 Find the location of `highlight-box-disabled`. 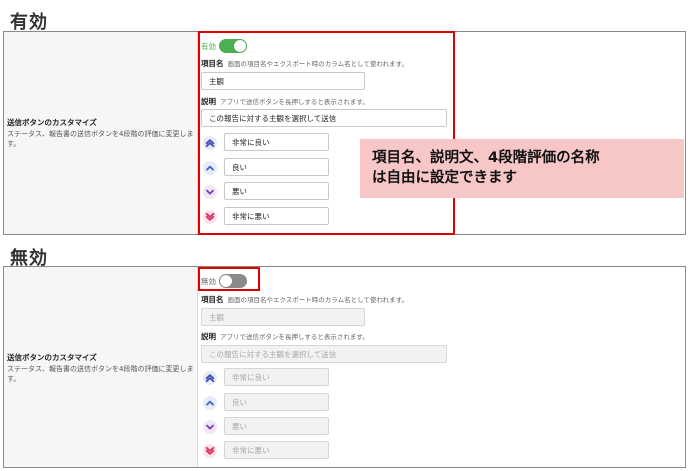

highlight-box-disabled is located at coordinates (229, 279).